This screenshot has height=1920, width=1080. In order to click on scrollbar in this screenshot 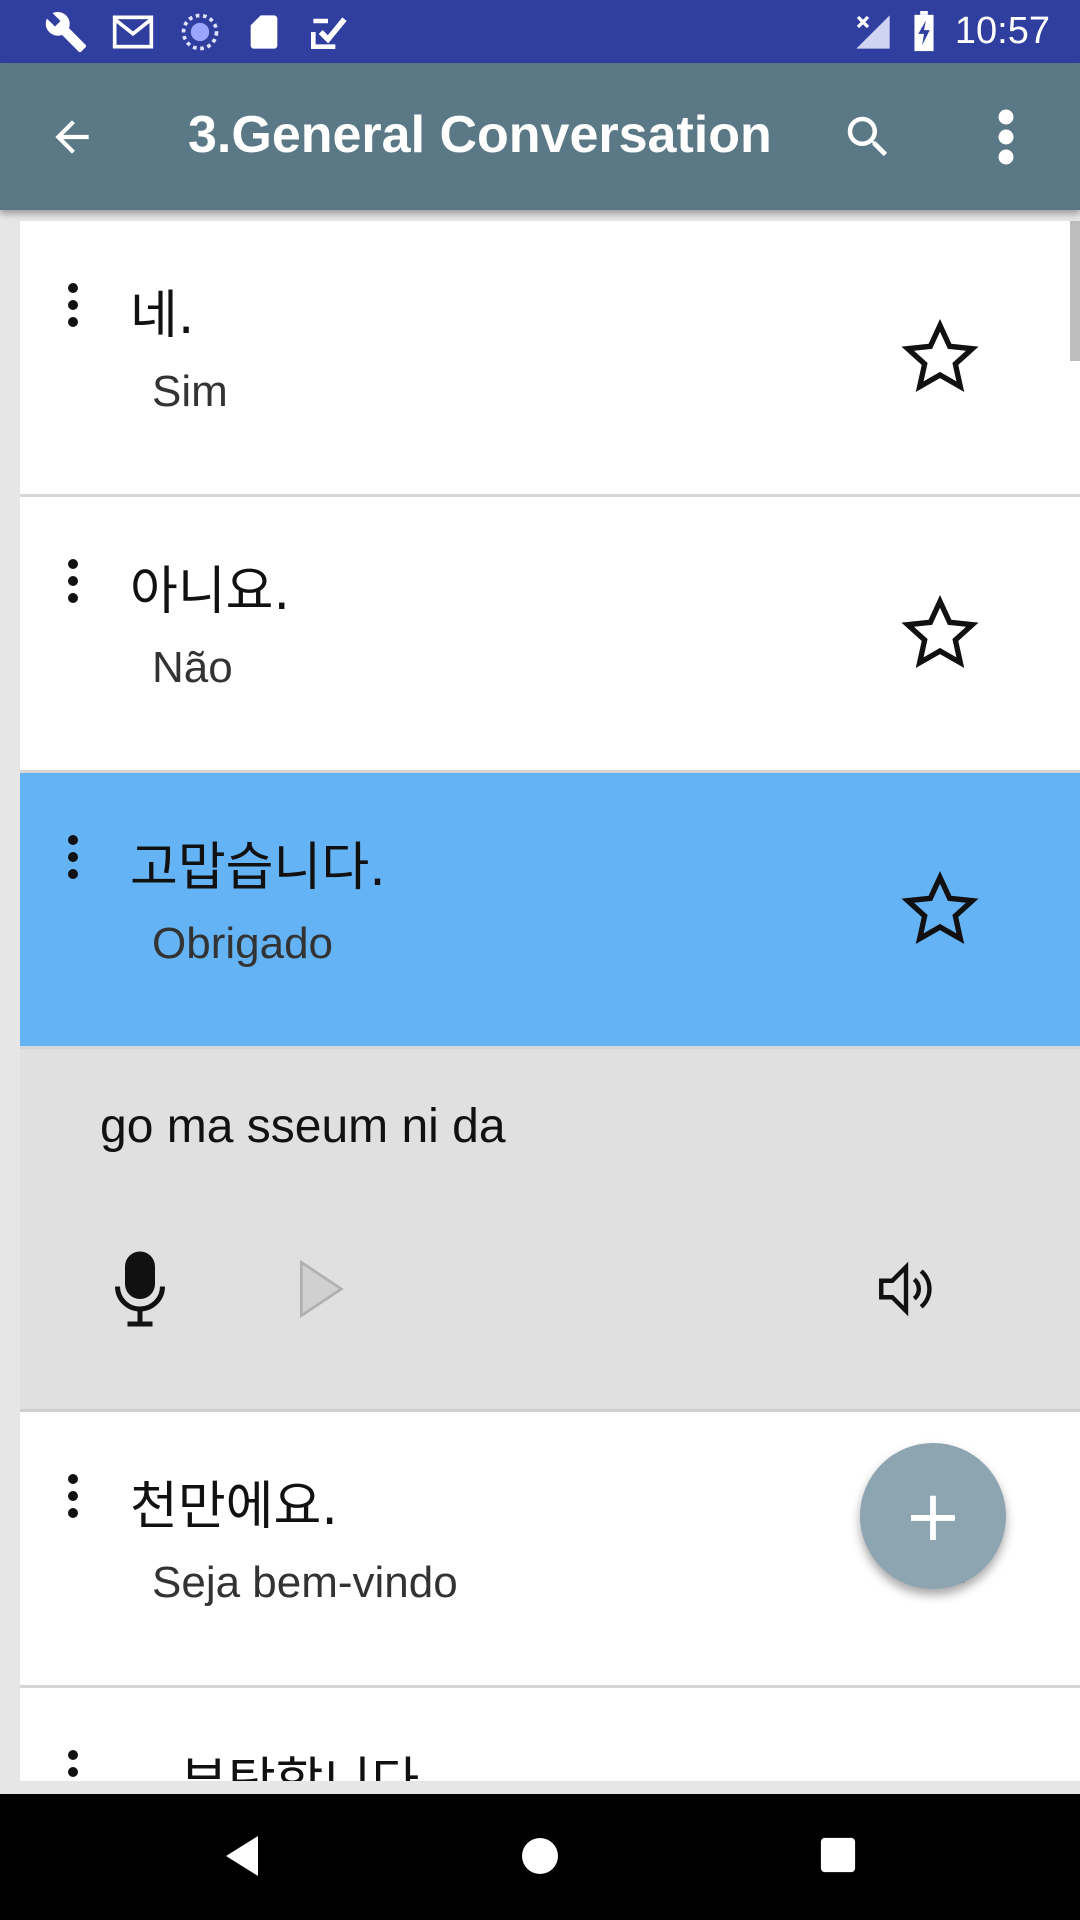, I will do `click(1075, 291)`.